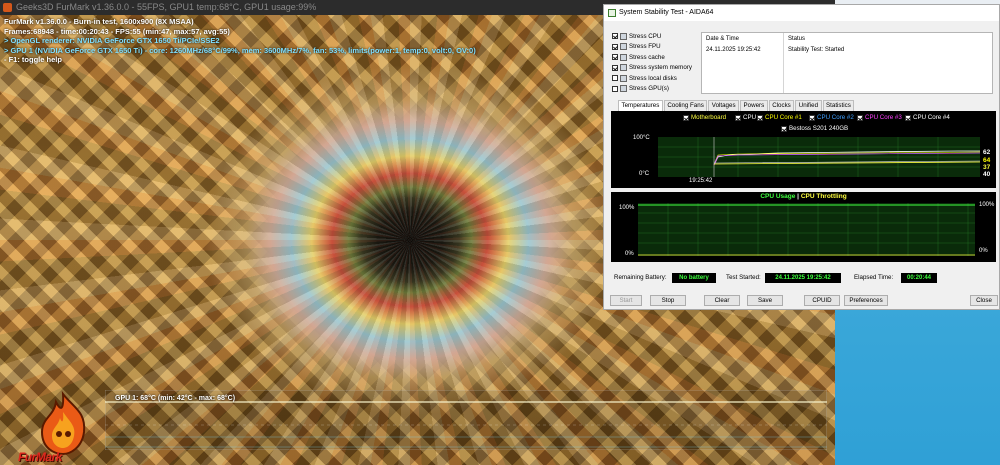  What do you see at coordinates (668, 300) in the screenshot?
I see `stop-button: Stop` at bounding box center [668, 300].